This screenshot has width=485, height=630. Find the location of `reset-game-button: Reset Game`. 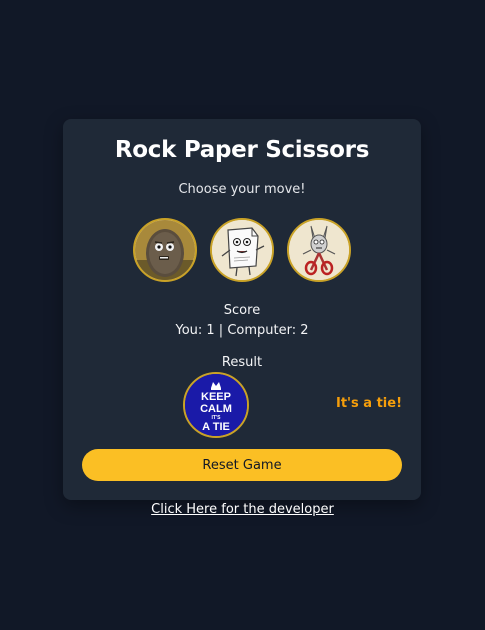

reset-game-button: Reset Game is located at coordinates (242, 465).